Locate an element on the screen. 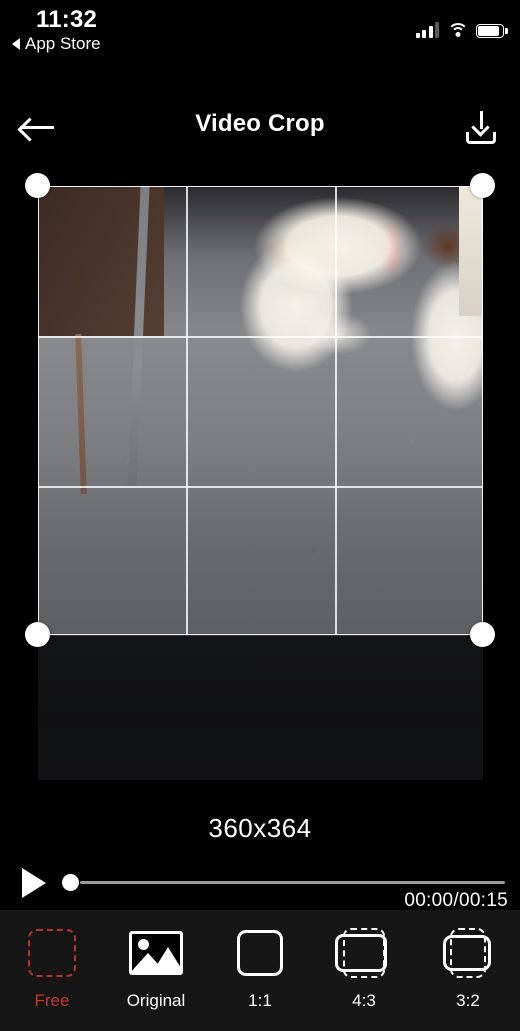 The height and width of the screenshot is (1031, 520). ratio-option-free: Free is located at coordinates (52, 969).